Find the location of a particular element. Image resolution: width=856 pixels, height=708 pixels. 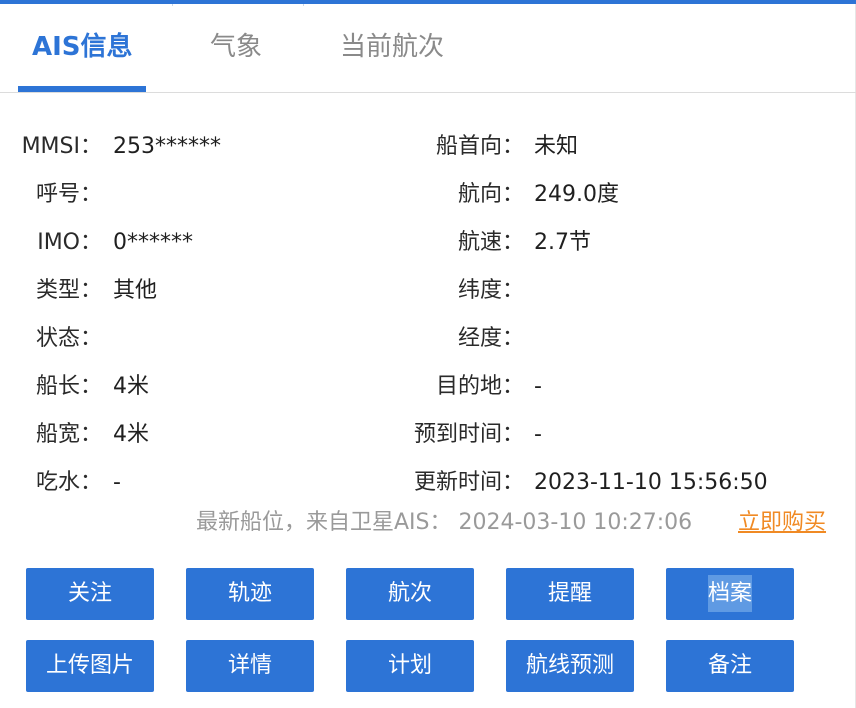

tab-ais-info: AIS信息 is located at coordinates (82, 47).